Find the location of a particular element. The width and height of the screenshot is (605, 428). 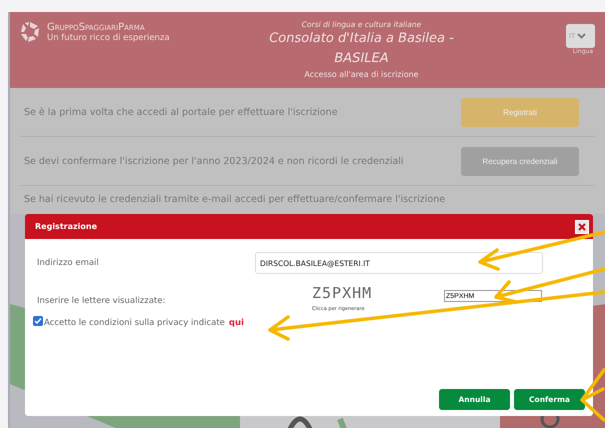

logo-tagline: Un futuro ricco di esperienza is located at coordinates (108, 37).